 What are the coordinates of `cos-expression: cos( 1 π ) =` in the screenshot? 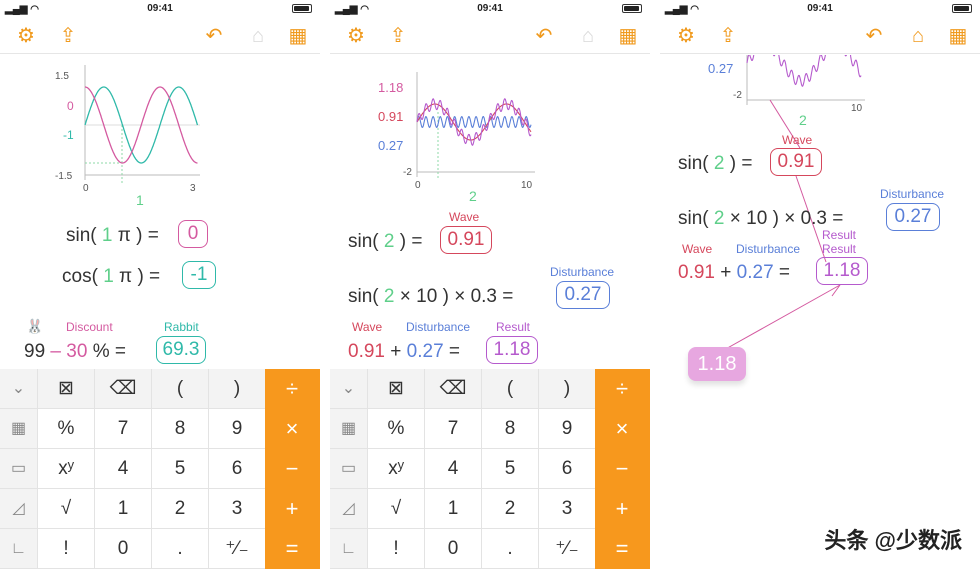 It's located at (111, 277).